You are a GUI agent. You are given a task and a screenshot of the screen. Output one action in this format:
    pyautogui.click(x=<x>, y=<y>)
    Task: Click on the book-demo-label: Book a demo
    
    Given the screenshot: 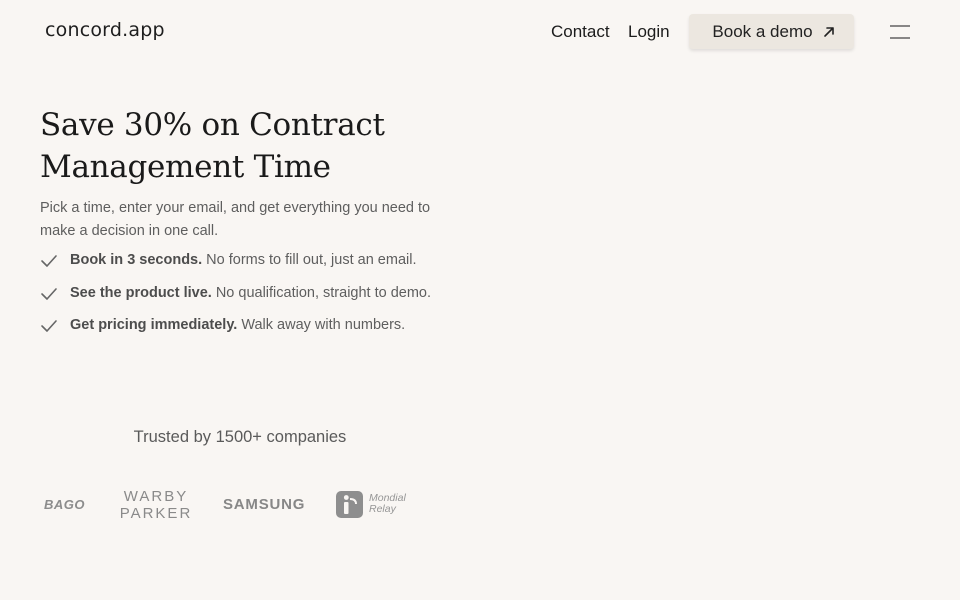 What is the action you would take?
    pyautogui.click(x=762, y=31)
    